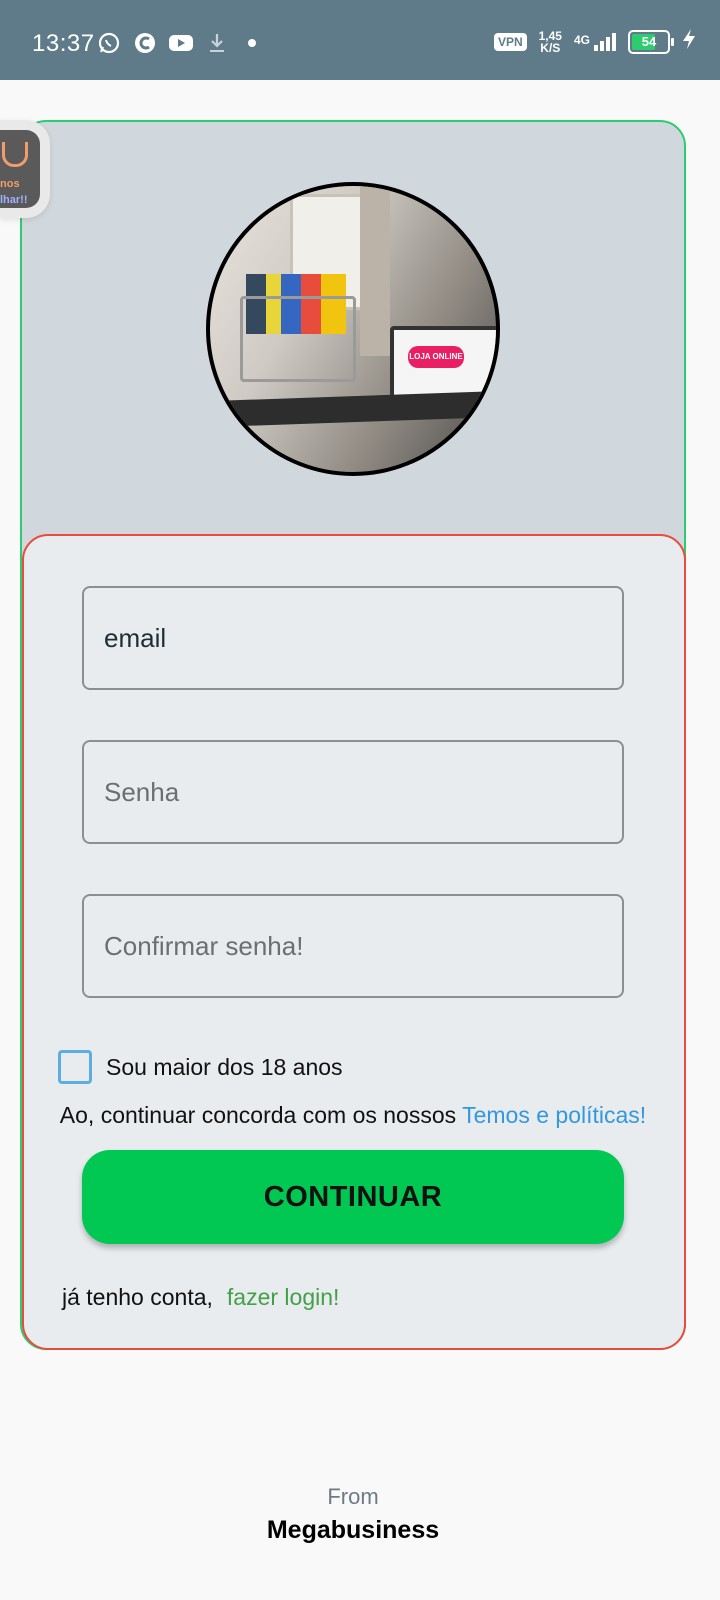  I want to click on speed-value: 1,45, so click(550, 35).